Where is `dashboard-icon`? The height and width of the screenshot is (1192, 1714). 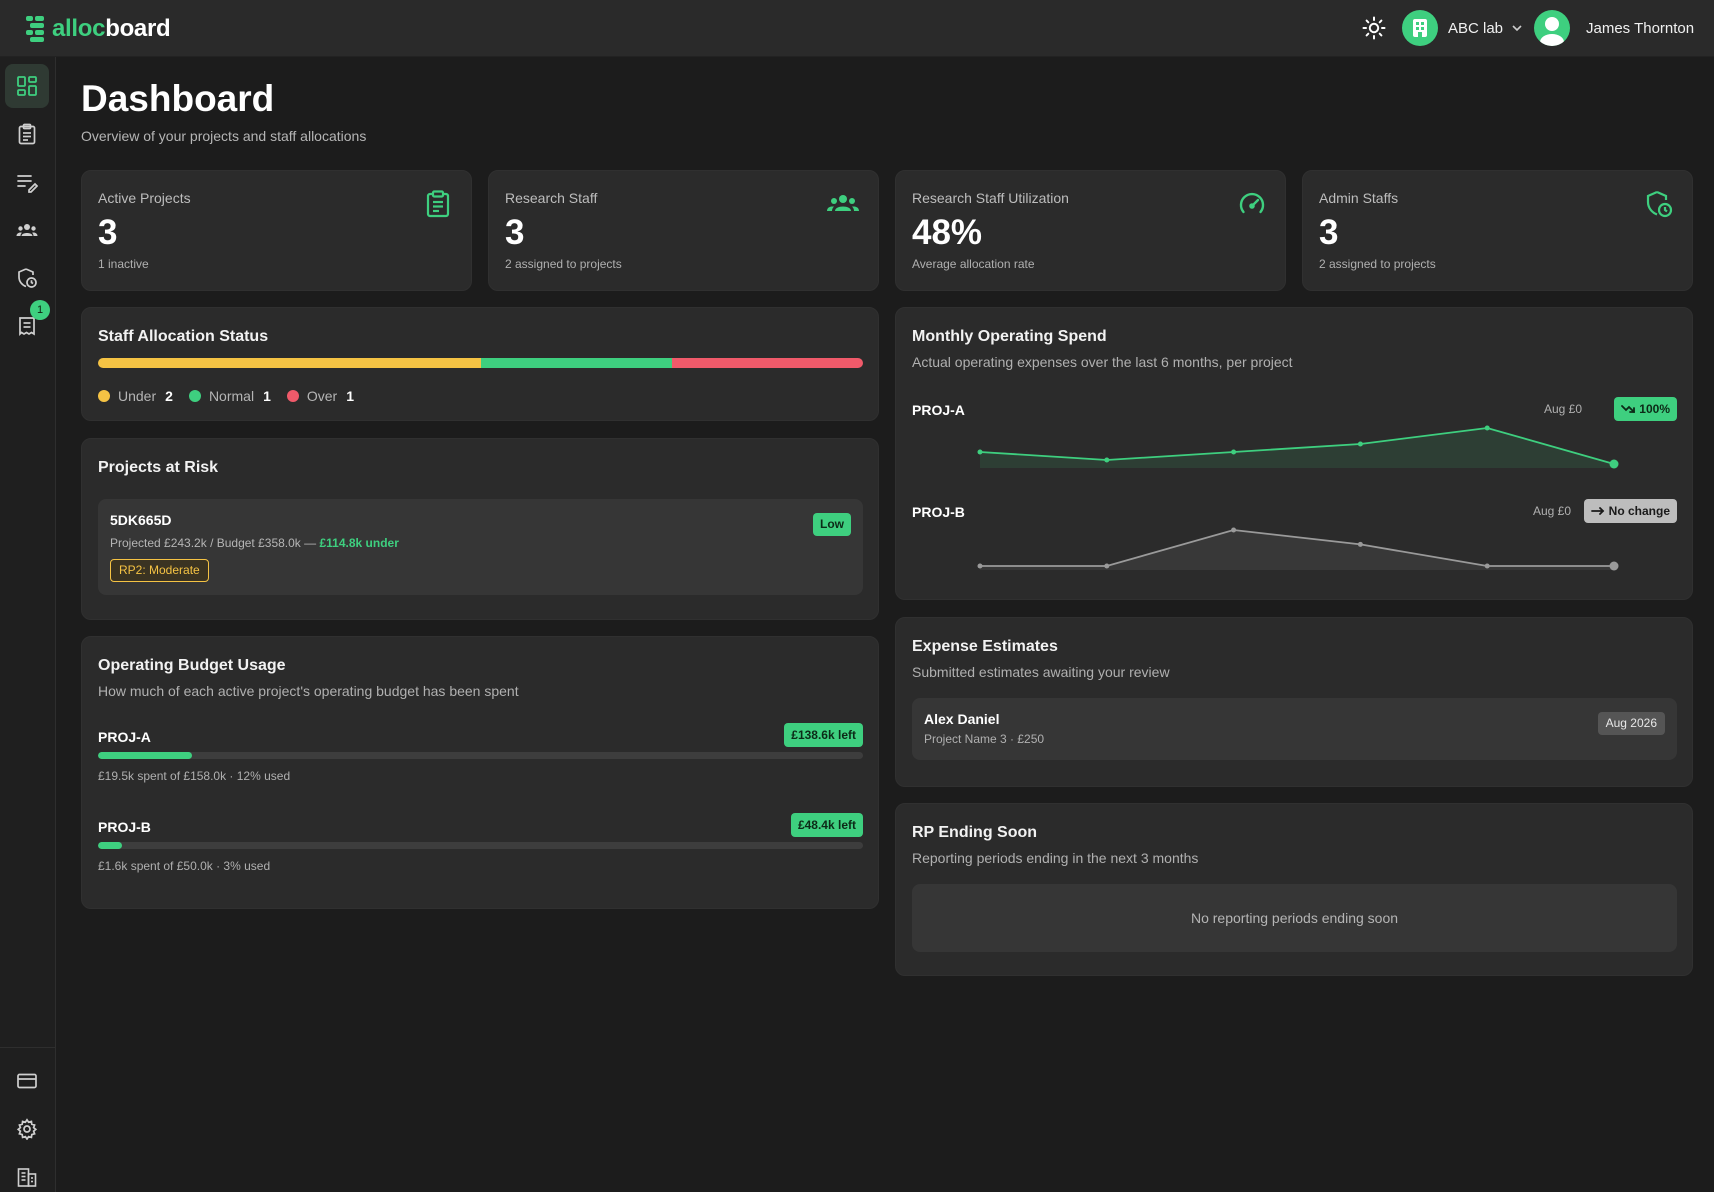 dashboard-icon is located at coordinates (27, 86).